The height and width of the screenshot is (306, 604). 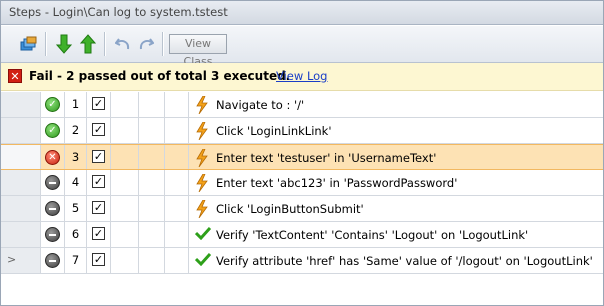 I want to click on view-class-button: View Class, so click(x=198, y=51).